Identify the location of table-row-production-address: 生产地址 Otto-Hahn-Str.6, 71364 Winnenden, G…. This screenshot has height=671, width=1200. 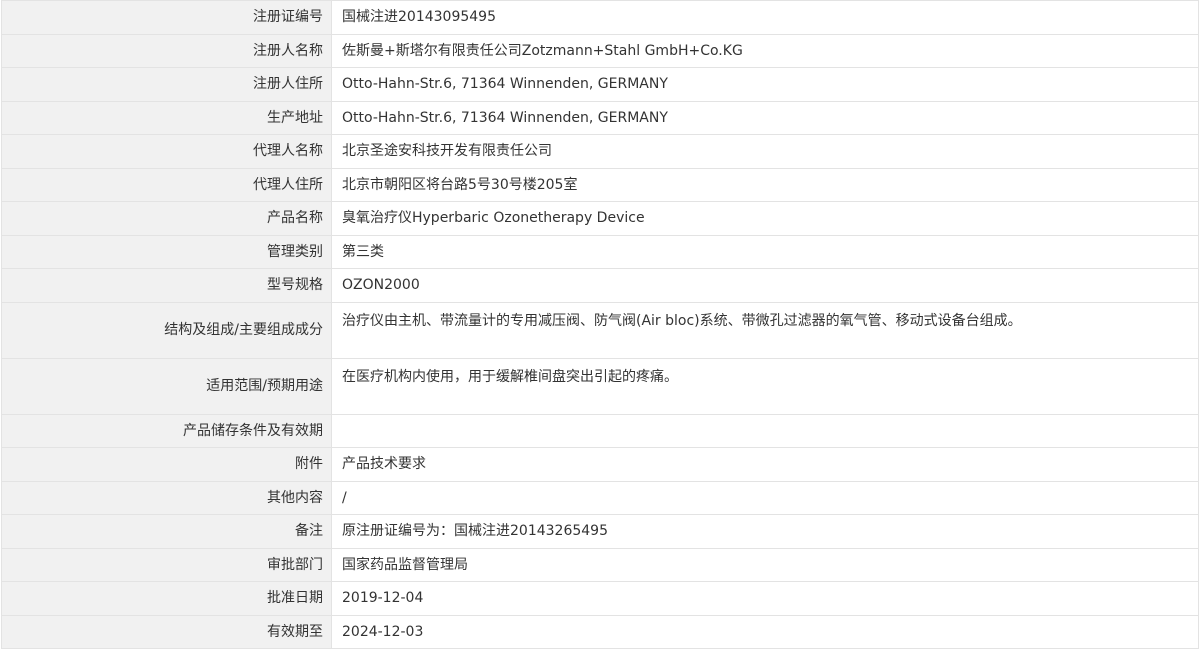
(600, 117).